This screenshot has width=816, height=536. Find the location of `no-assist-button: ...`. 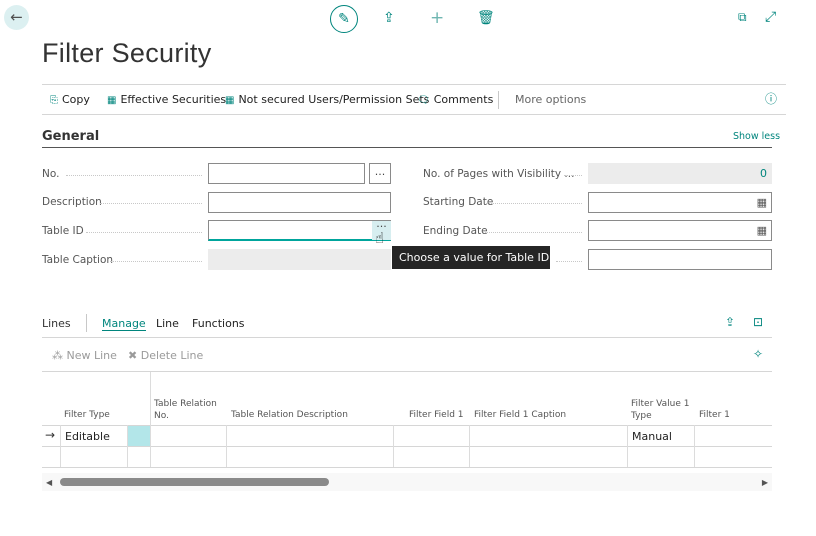

no-assist-button: ... is located at coordinates (380, 173).